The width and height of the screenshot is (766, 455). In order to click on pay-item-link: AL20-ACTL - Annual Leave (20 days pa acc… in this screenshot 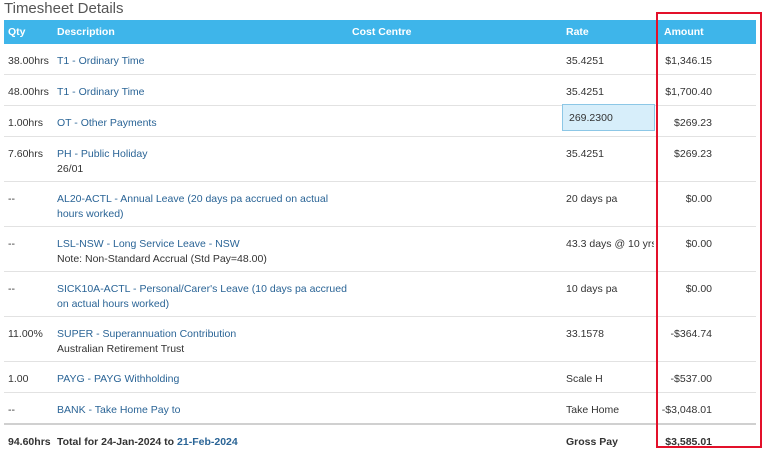, I will do `click(192, 206)`.